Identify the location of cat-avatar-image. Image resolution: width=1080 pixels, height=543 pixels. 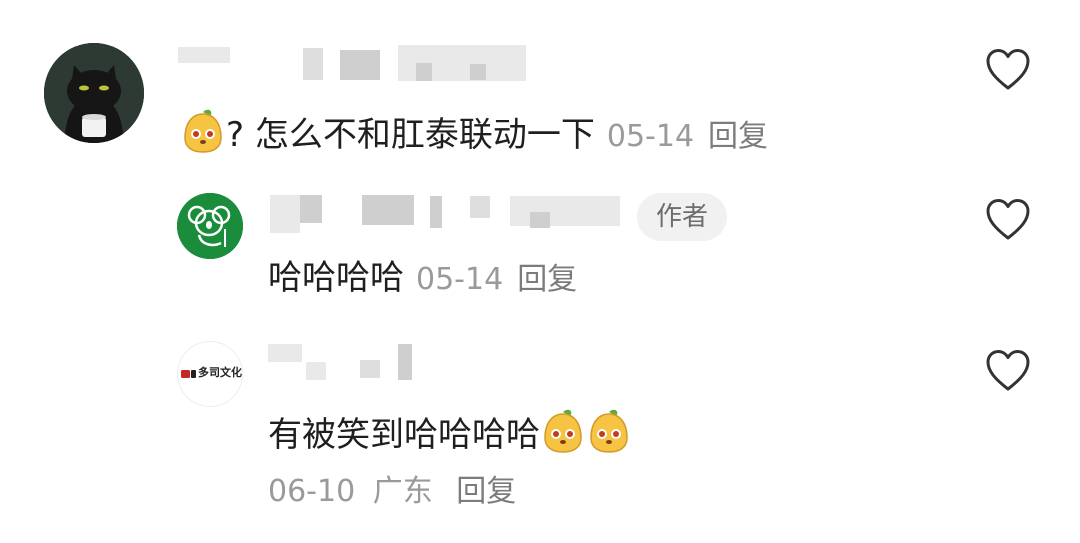
(94, 93).